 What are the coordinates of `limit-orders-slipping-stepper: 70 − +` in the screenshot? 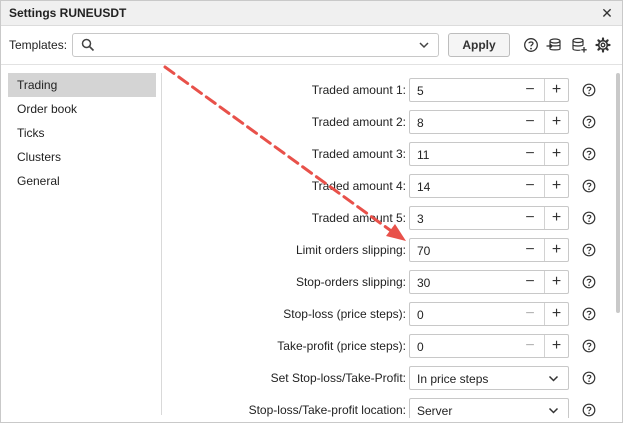 It's located at (489, 250).